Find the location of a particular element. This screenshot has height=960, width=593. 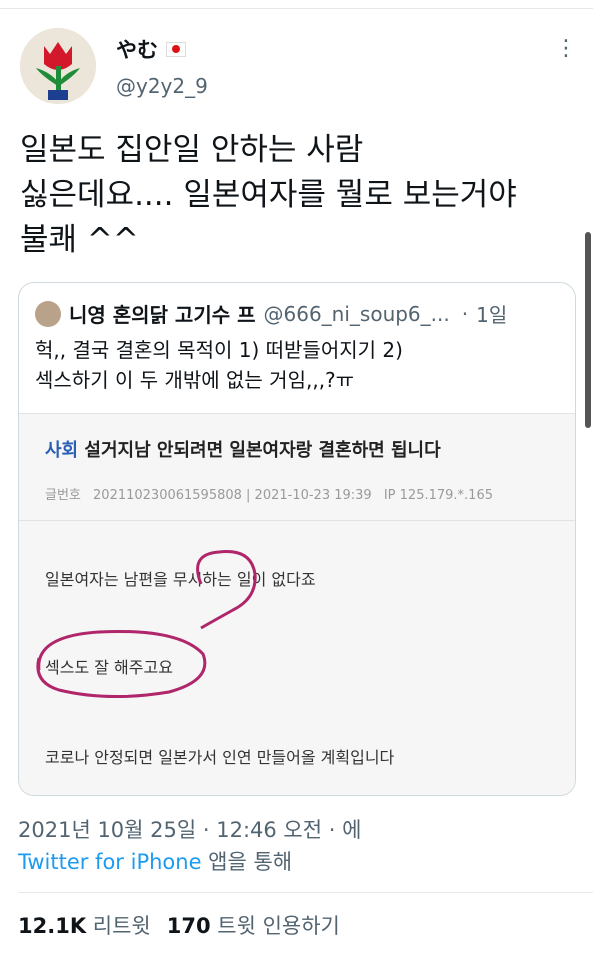

author-handle: @y2y2_9 is located at coordinates (162, 86).